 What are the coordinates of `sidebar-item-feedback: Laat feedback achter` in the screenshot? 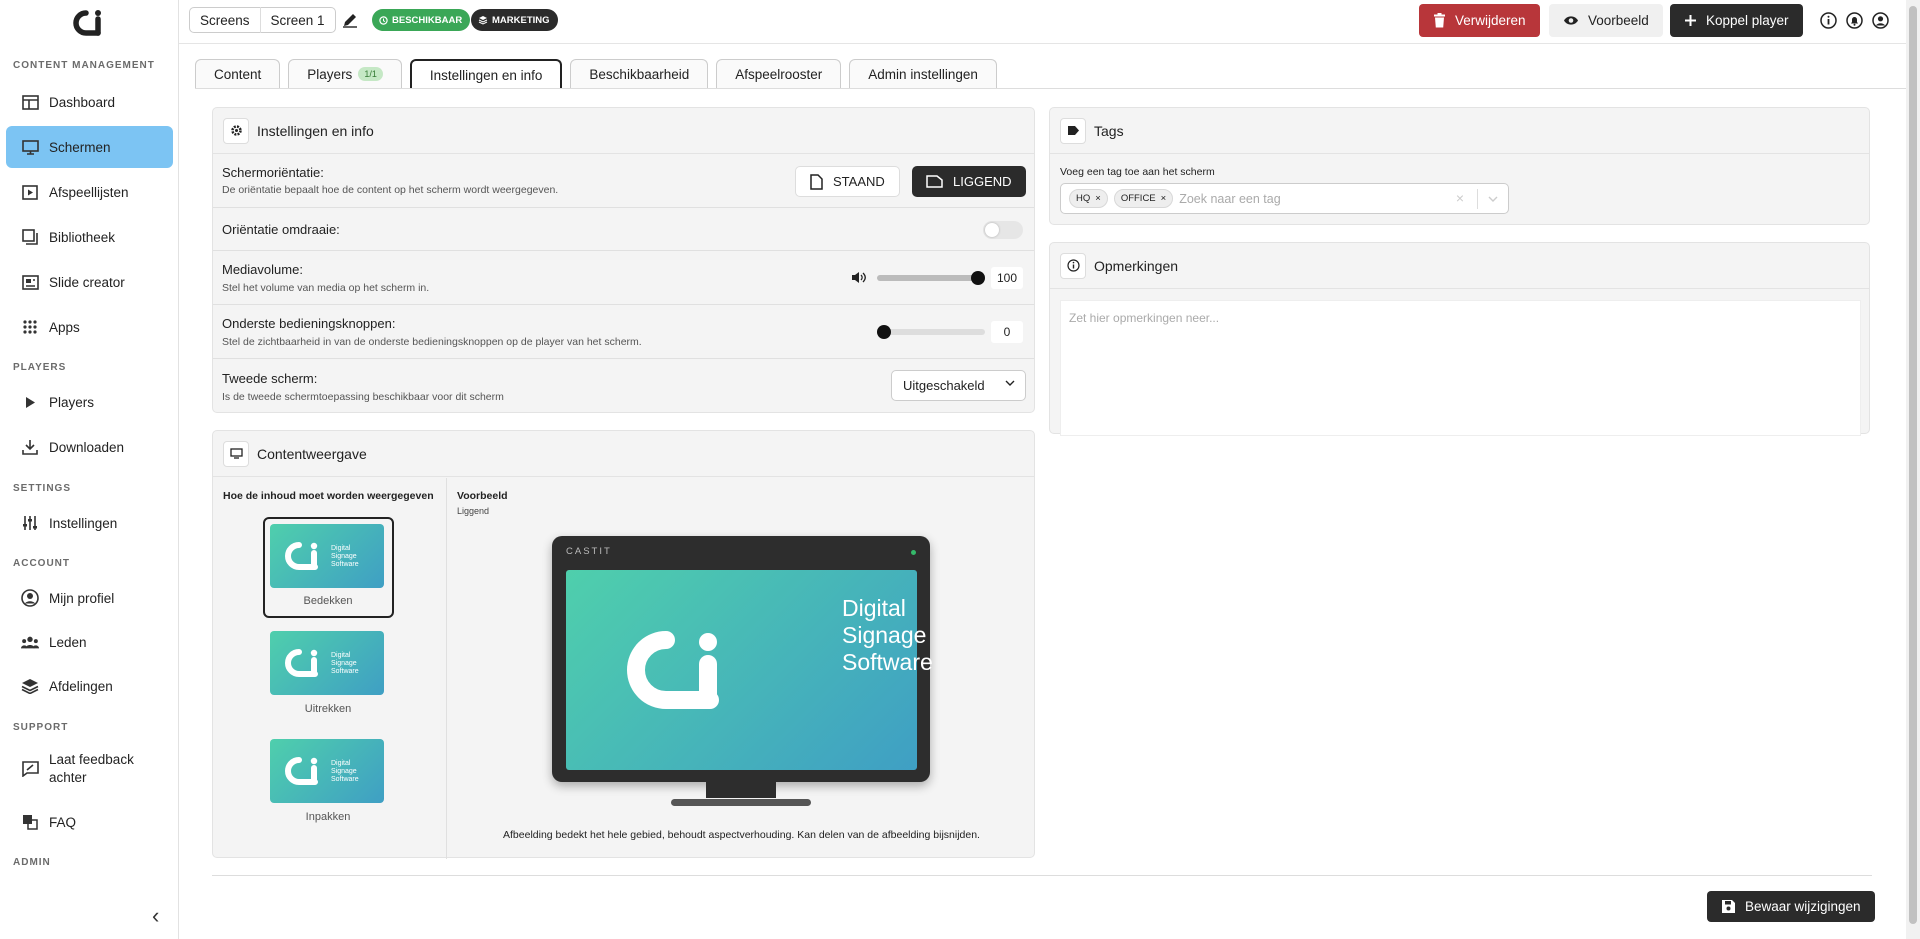 It's located at (89, 769).